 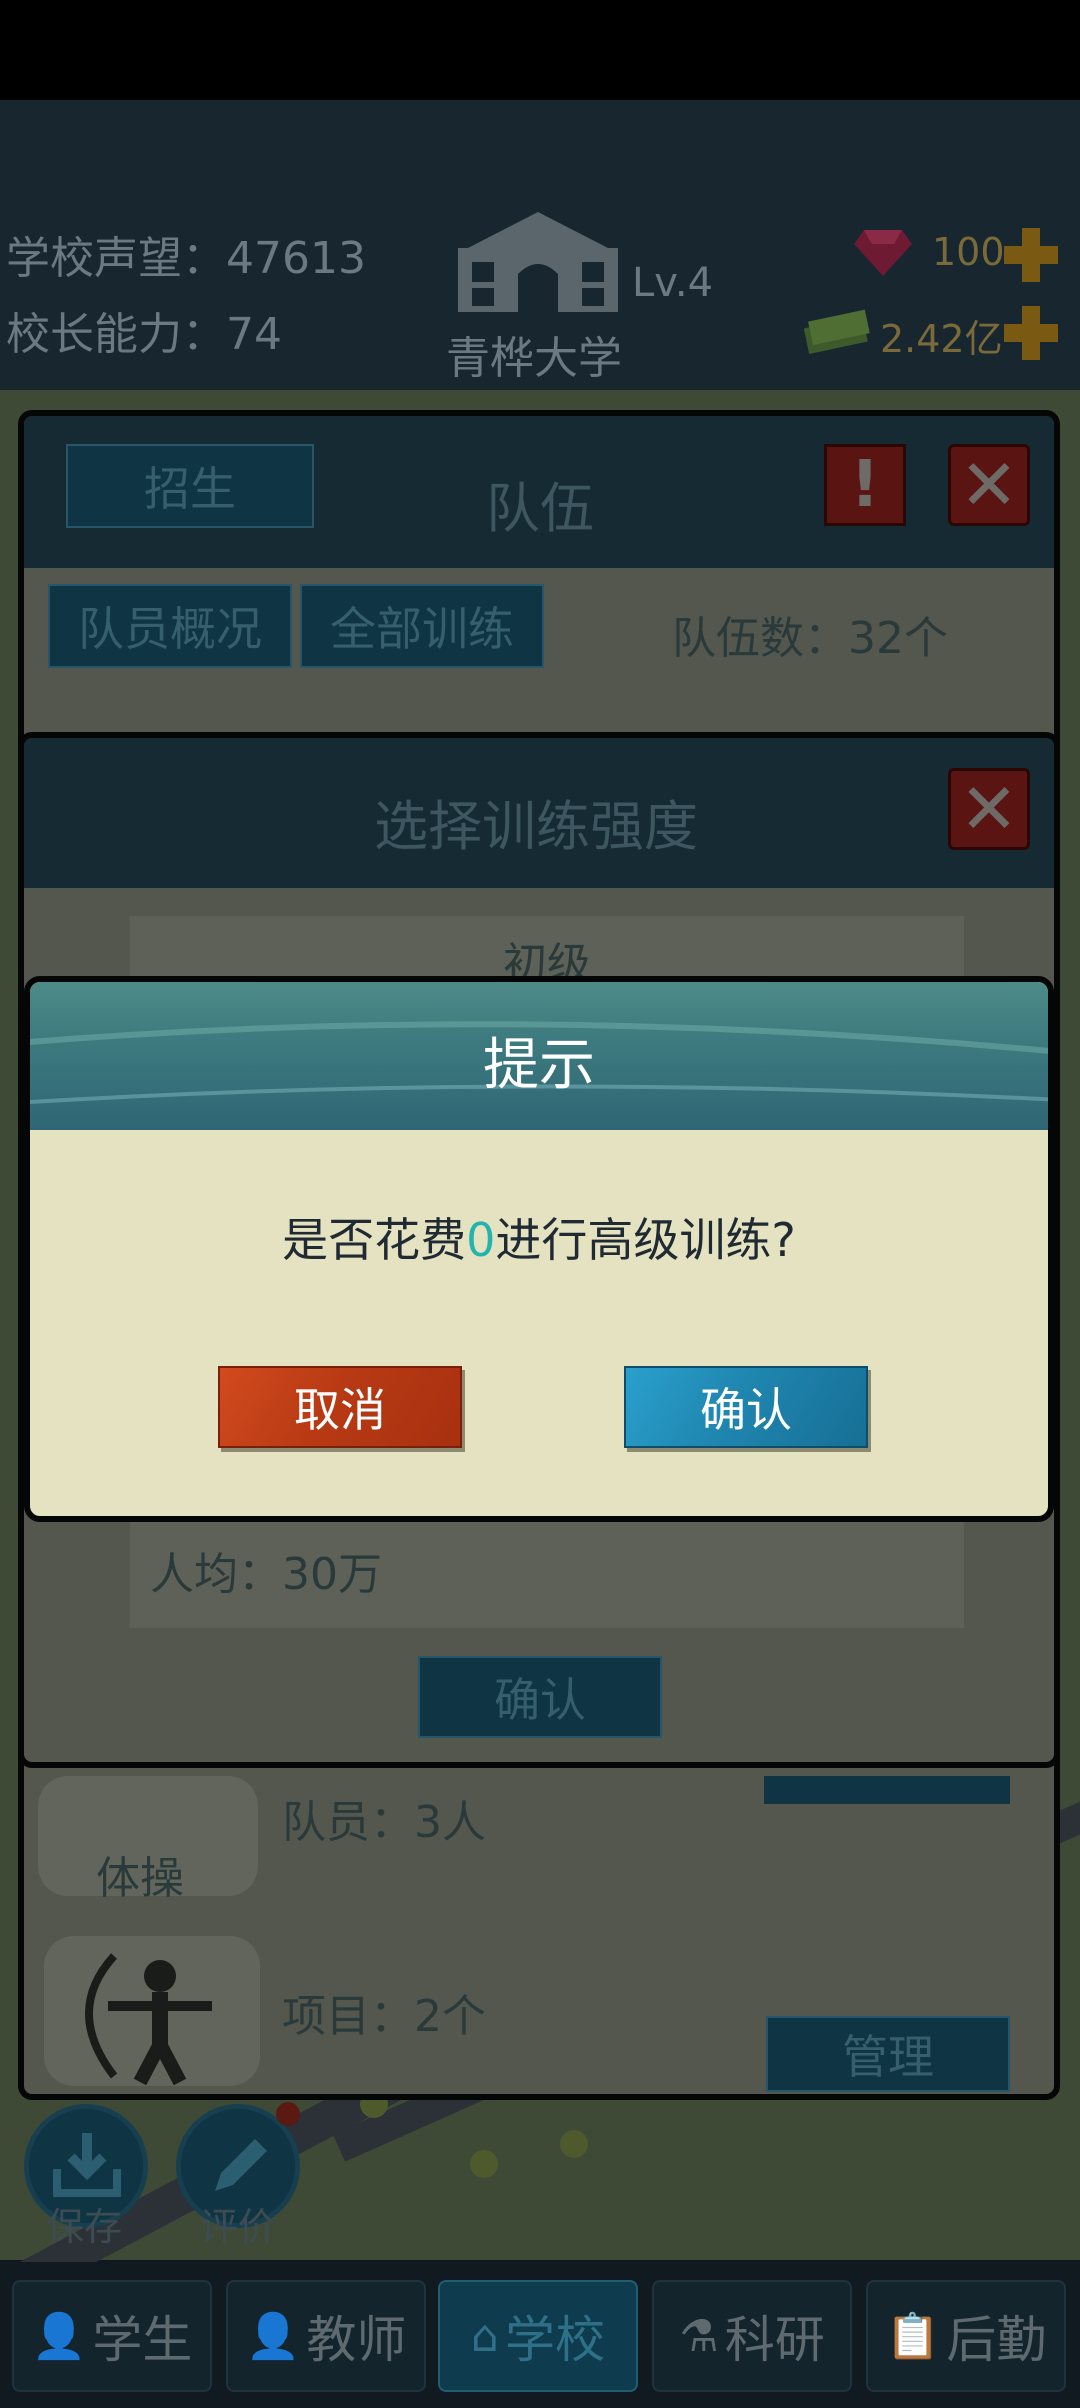 I want to click on student-icon: 👤, so click(x=59, y=2336).